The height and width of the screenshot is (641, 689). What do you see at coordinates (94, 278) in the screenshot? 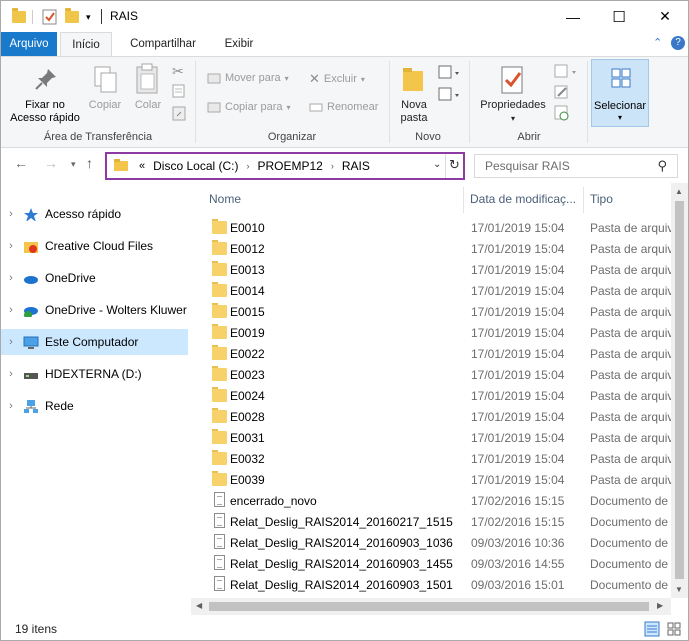
I see `nav-item-onedrive: › OneDrive` at bounding box center [94, 278].